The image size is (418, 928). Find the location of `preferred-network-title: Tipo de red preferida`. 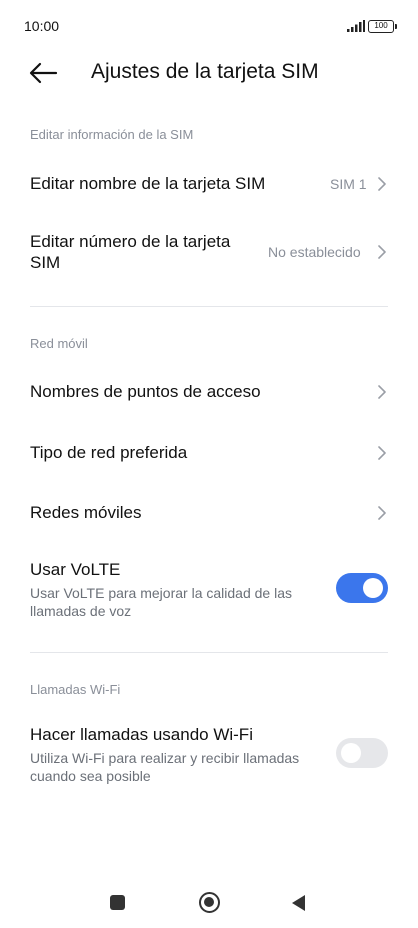

preferred-network-title: Tipo de red preferida is located at coordinates (109, 452).